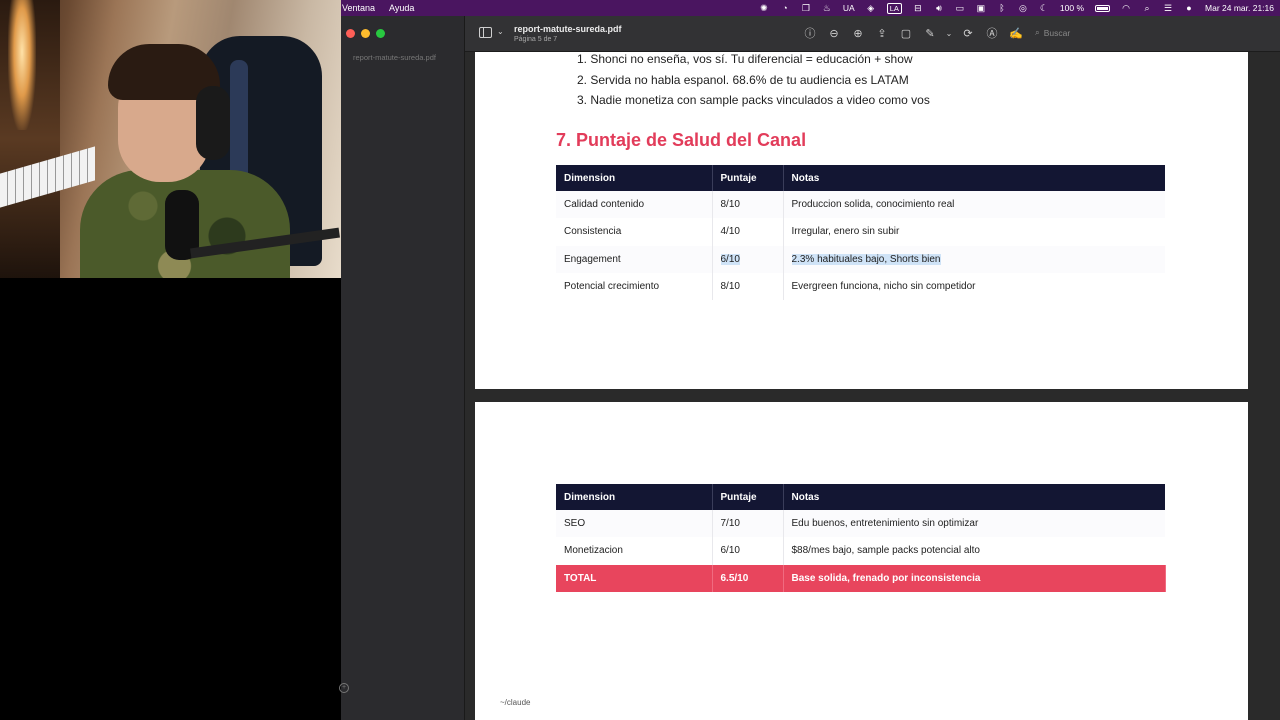 Image resolution: width=1280 pixels, height=720 pixels. What do you see at coordinates (402, 368) in the screenshot?
I see `thumbnail-sidebar: report-matute-sureda.pdf +` at bounding box center [402, 368].